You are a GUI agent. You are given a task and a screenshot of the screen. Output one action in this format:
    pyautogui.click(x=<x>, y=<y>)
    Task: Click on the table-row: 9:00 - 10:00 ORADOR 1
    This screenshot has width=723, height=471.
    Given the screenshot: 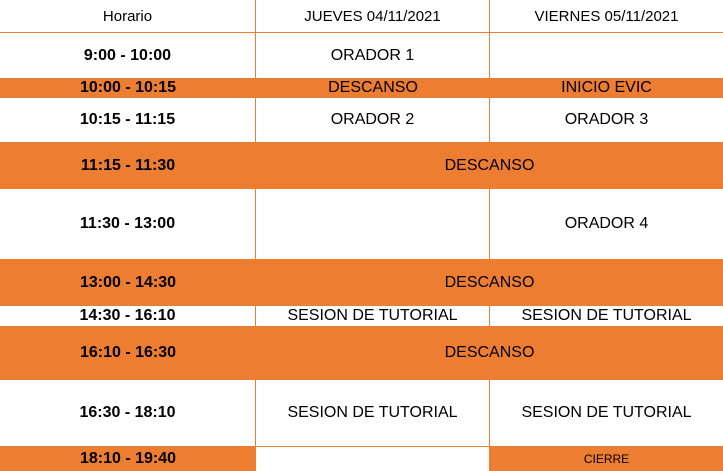 What is the action you would take?
    pyautogui.click(x=361, y=55)
    